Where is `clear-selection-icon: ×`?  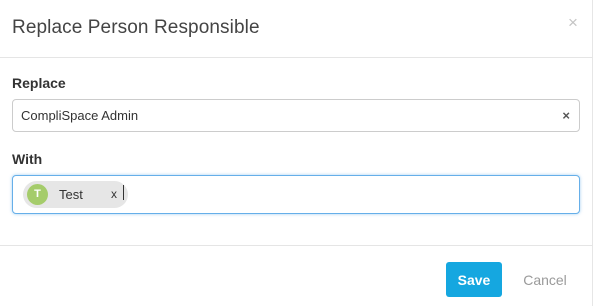 clear-selection-icon: × is located at coordinates (566, 116).